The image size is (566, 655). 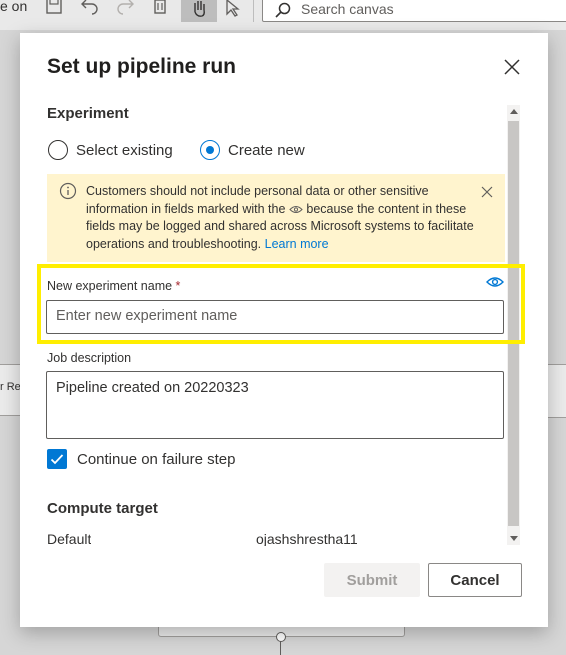 I want to click on cancel-button: Cancel, so click(x=475, y=580).